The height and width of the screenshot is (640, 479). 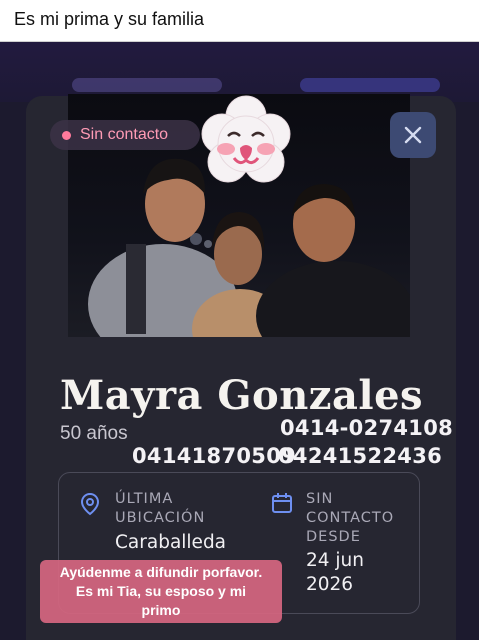 I want to click on no-contact-label-line2: CONTACTO, so click(x=350, y=518).